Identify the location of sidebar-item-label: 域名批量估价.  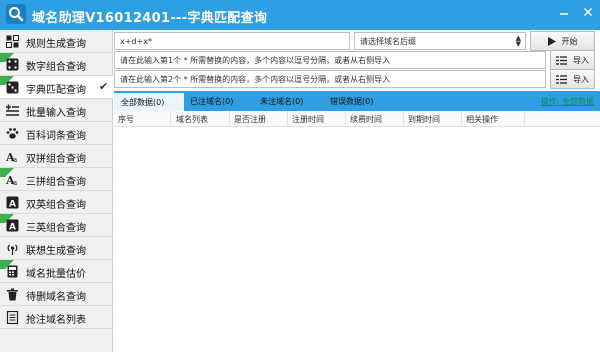
(56, 274).